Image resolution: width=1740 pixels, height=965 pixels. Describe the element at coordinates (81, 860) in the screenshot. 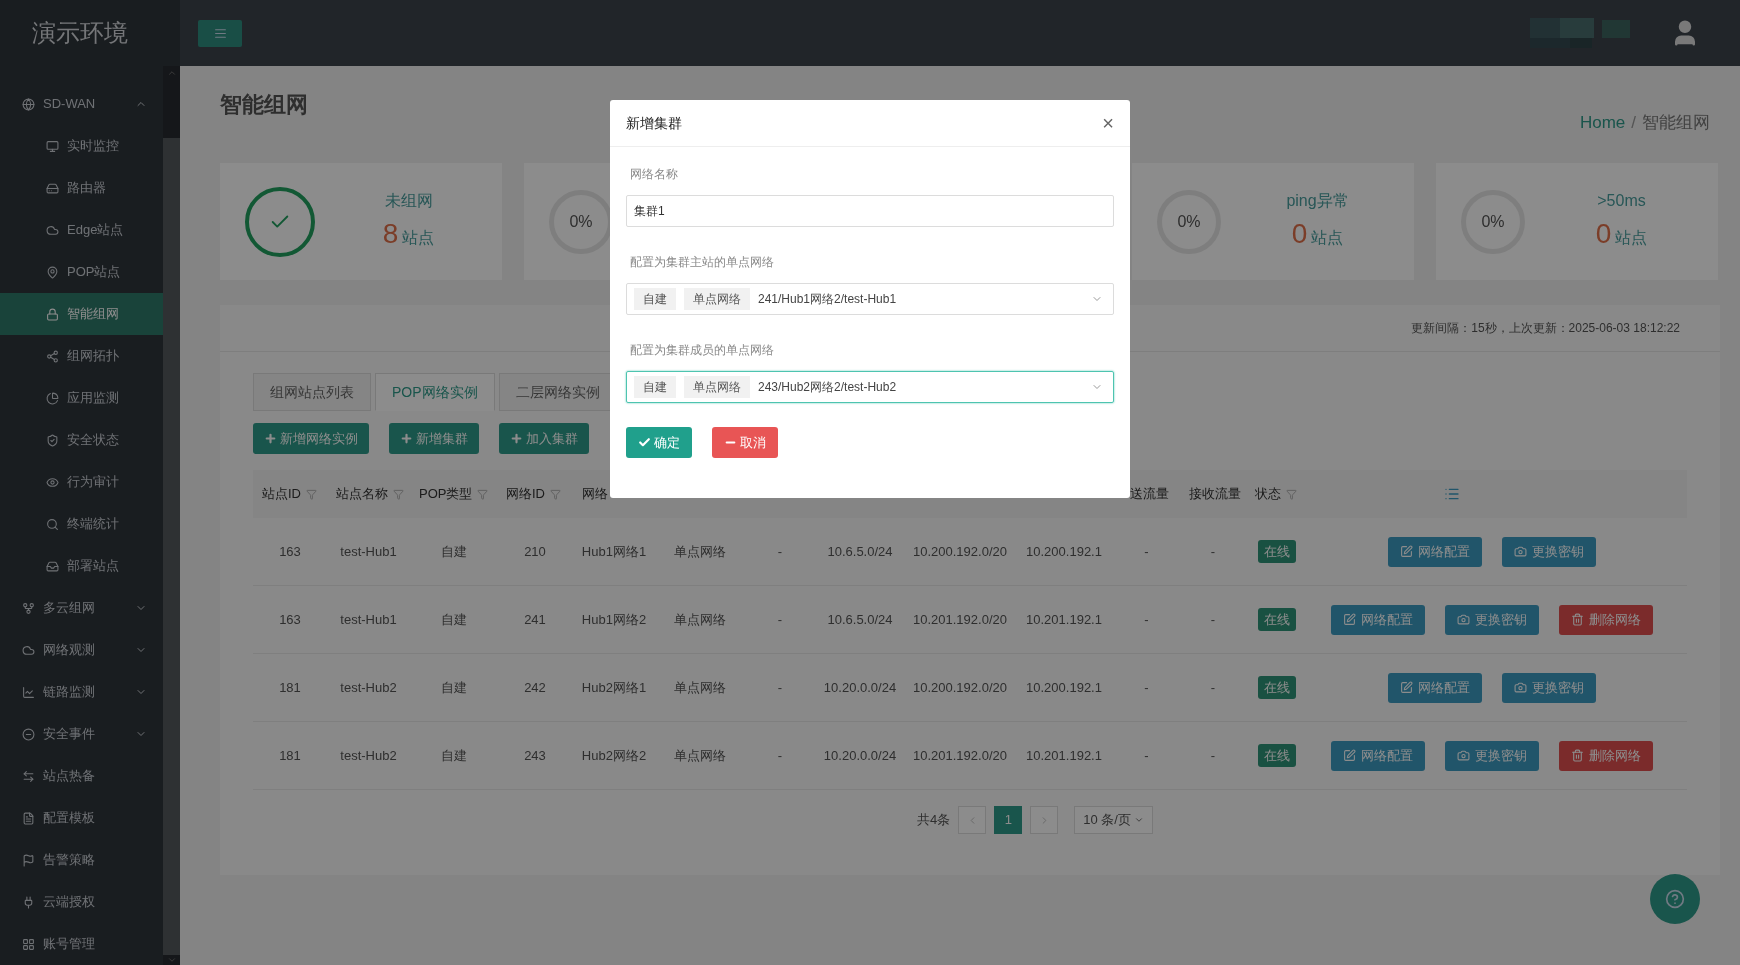

I see `sidebar-item: 告警策略` at that location.